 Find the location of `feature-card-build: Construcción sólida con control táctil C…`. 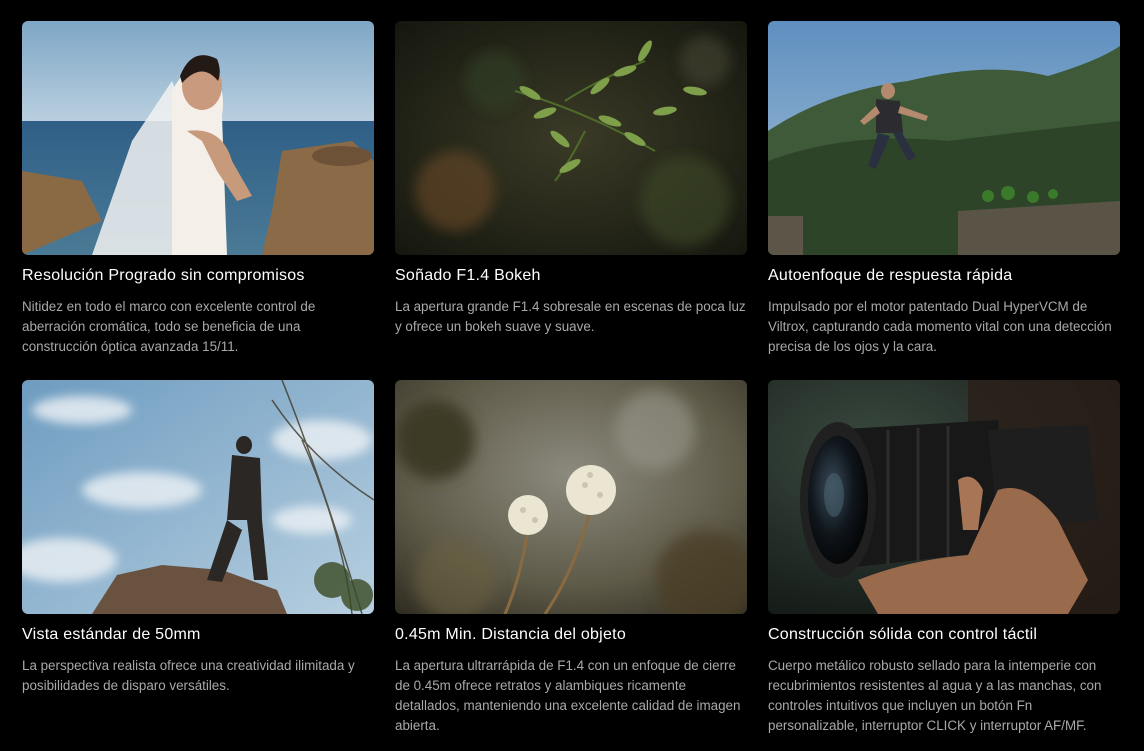

feature-card-build: Construcción sólida con control táctil C… is located at coordinates (944, 558).